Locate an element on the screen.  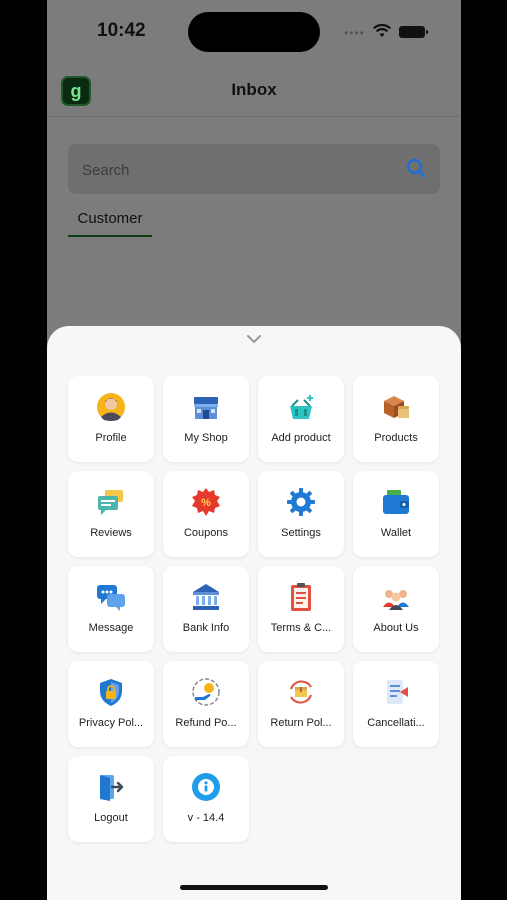
terms-icon is located at coordinates (301, 597).